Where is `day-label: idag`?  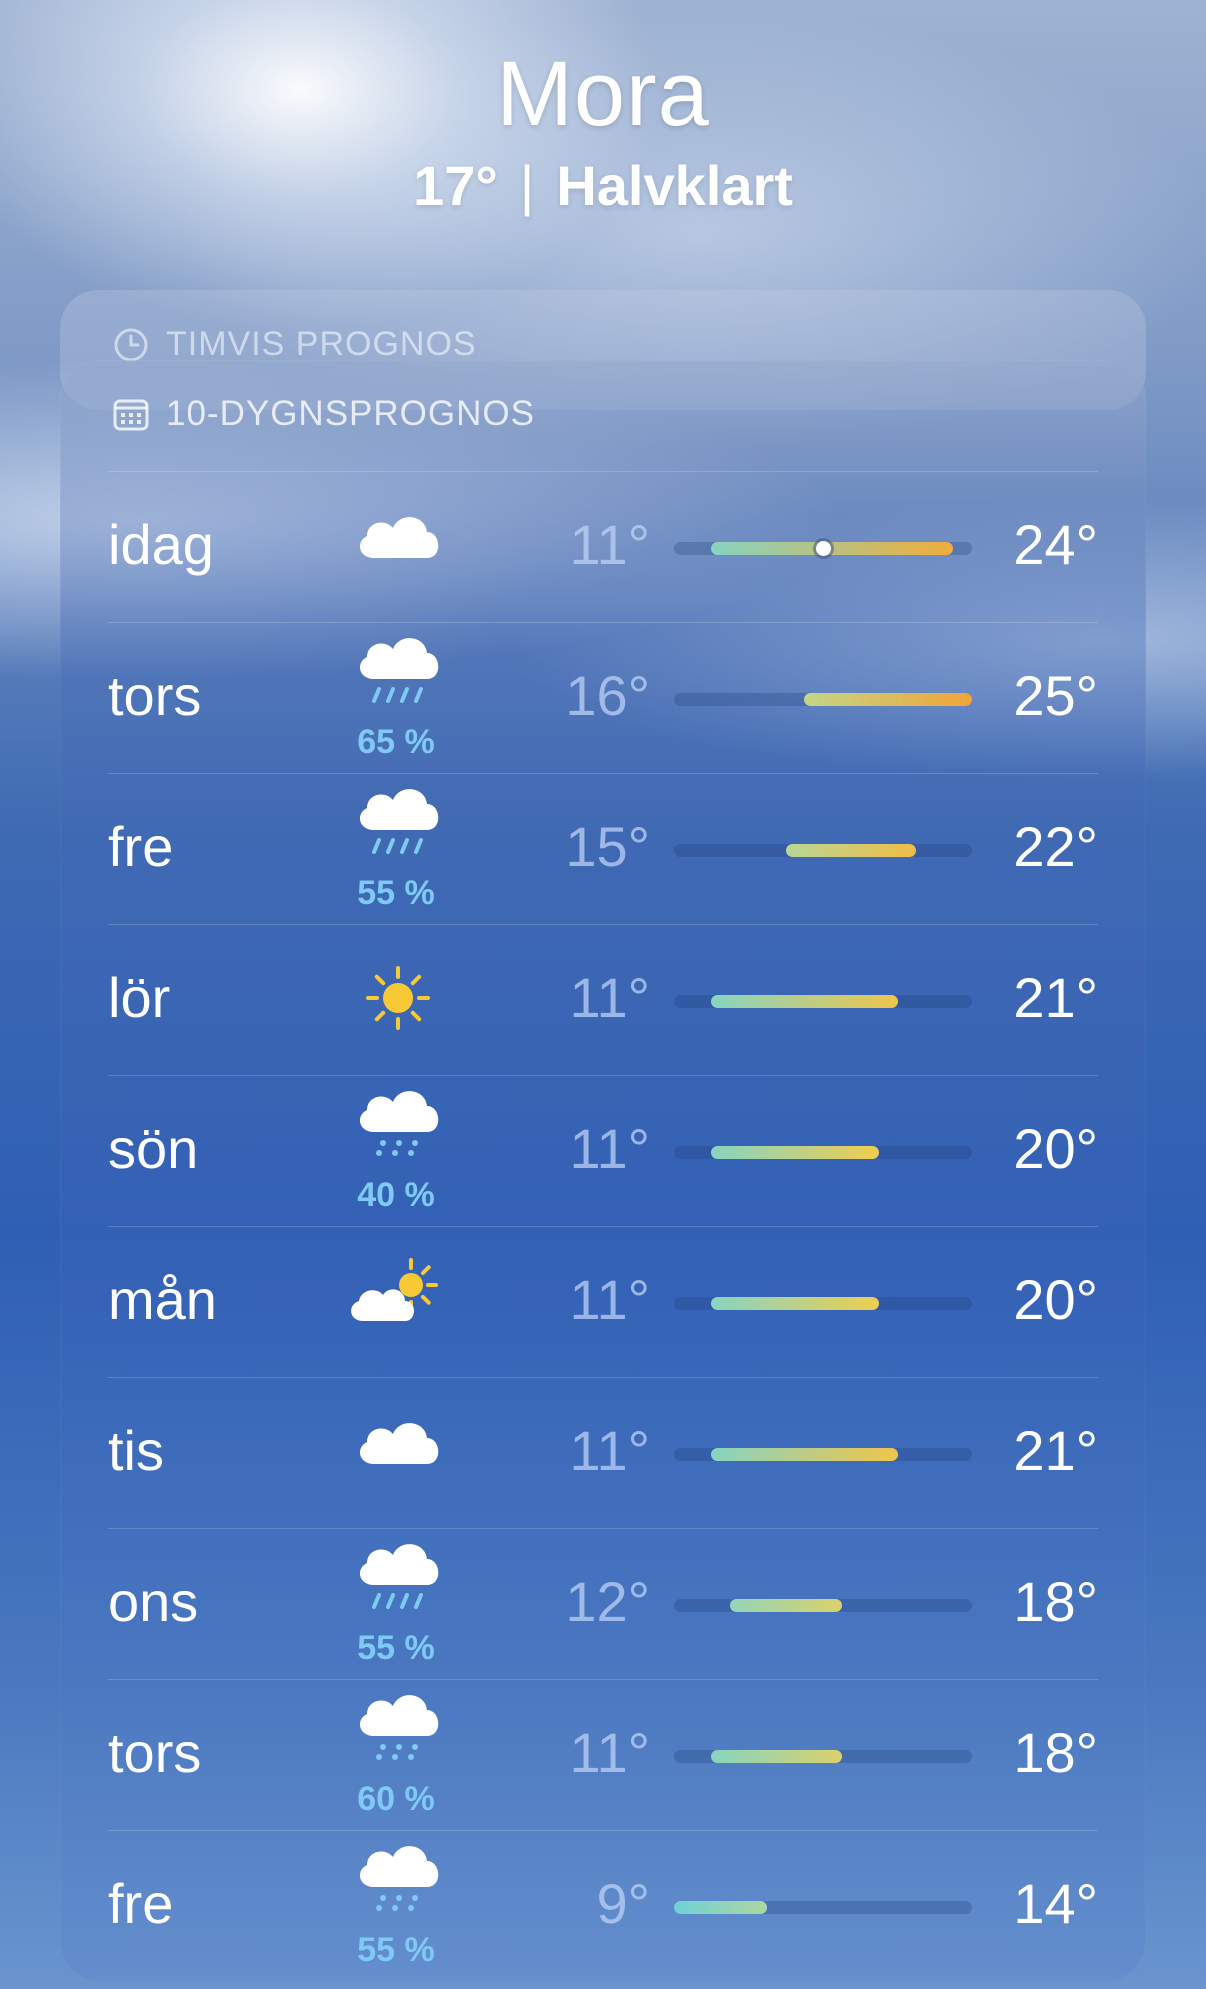 day-label: idag is located at coordinates (161, 544).